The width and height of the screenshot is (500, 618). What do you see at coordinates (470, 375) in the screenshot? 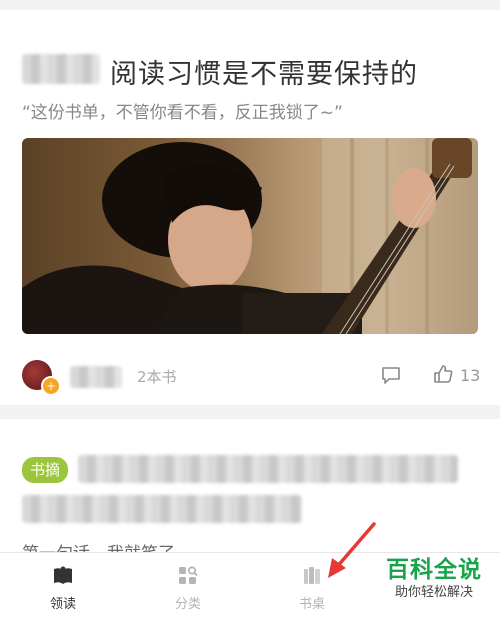
I see `like-count: 13` at bounding box center [470, 375].